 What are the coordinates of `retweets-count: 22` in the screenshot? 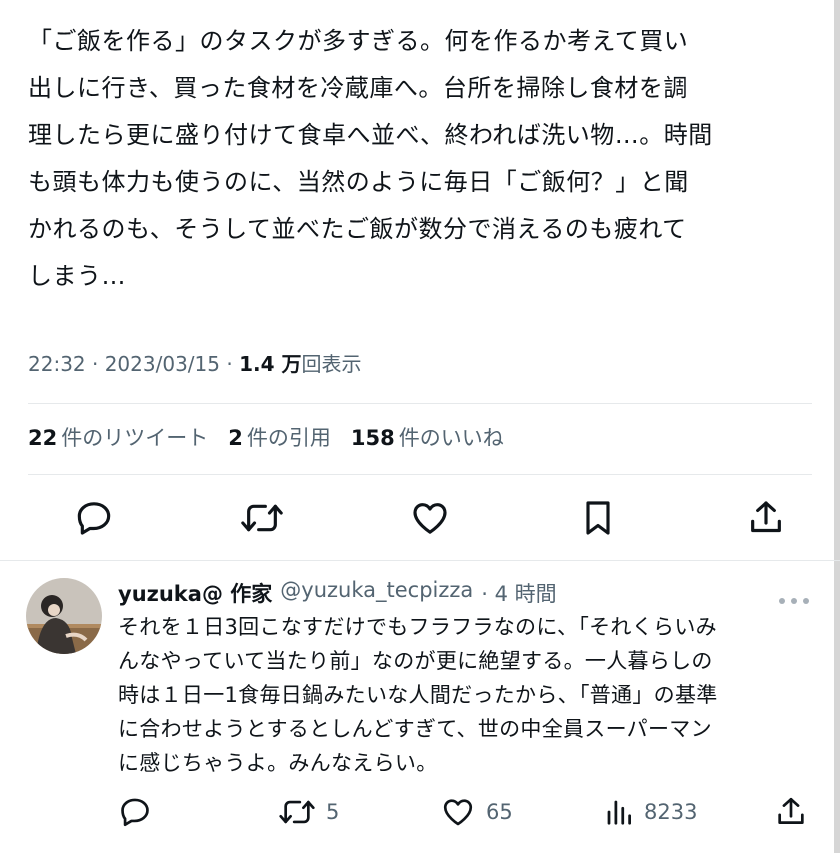 It's located at (43, 438).